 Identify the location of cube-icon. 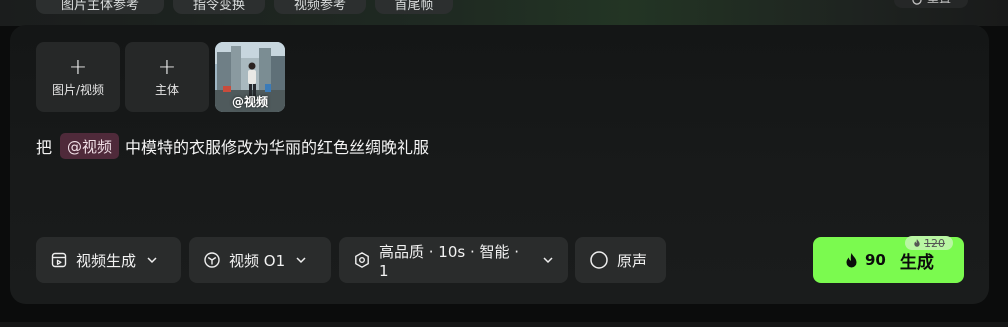
(212, 260).